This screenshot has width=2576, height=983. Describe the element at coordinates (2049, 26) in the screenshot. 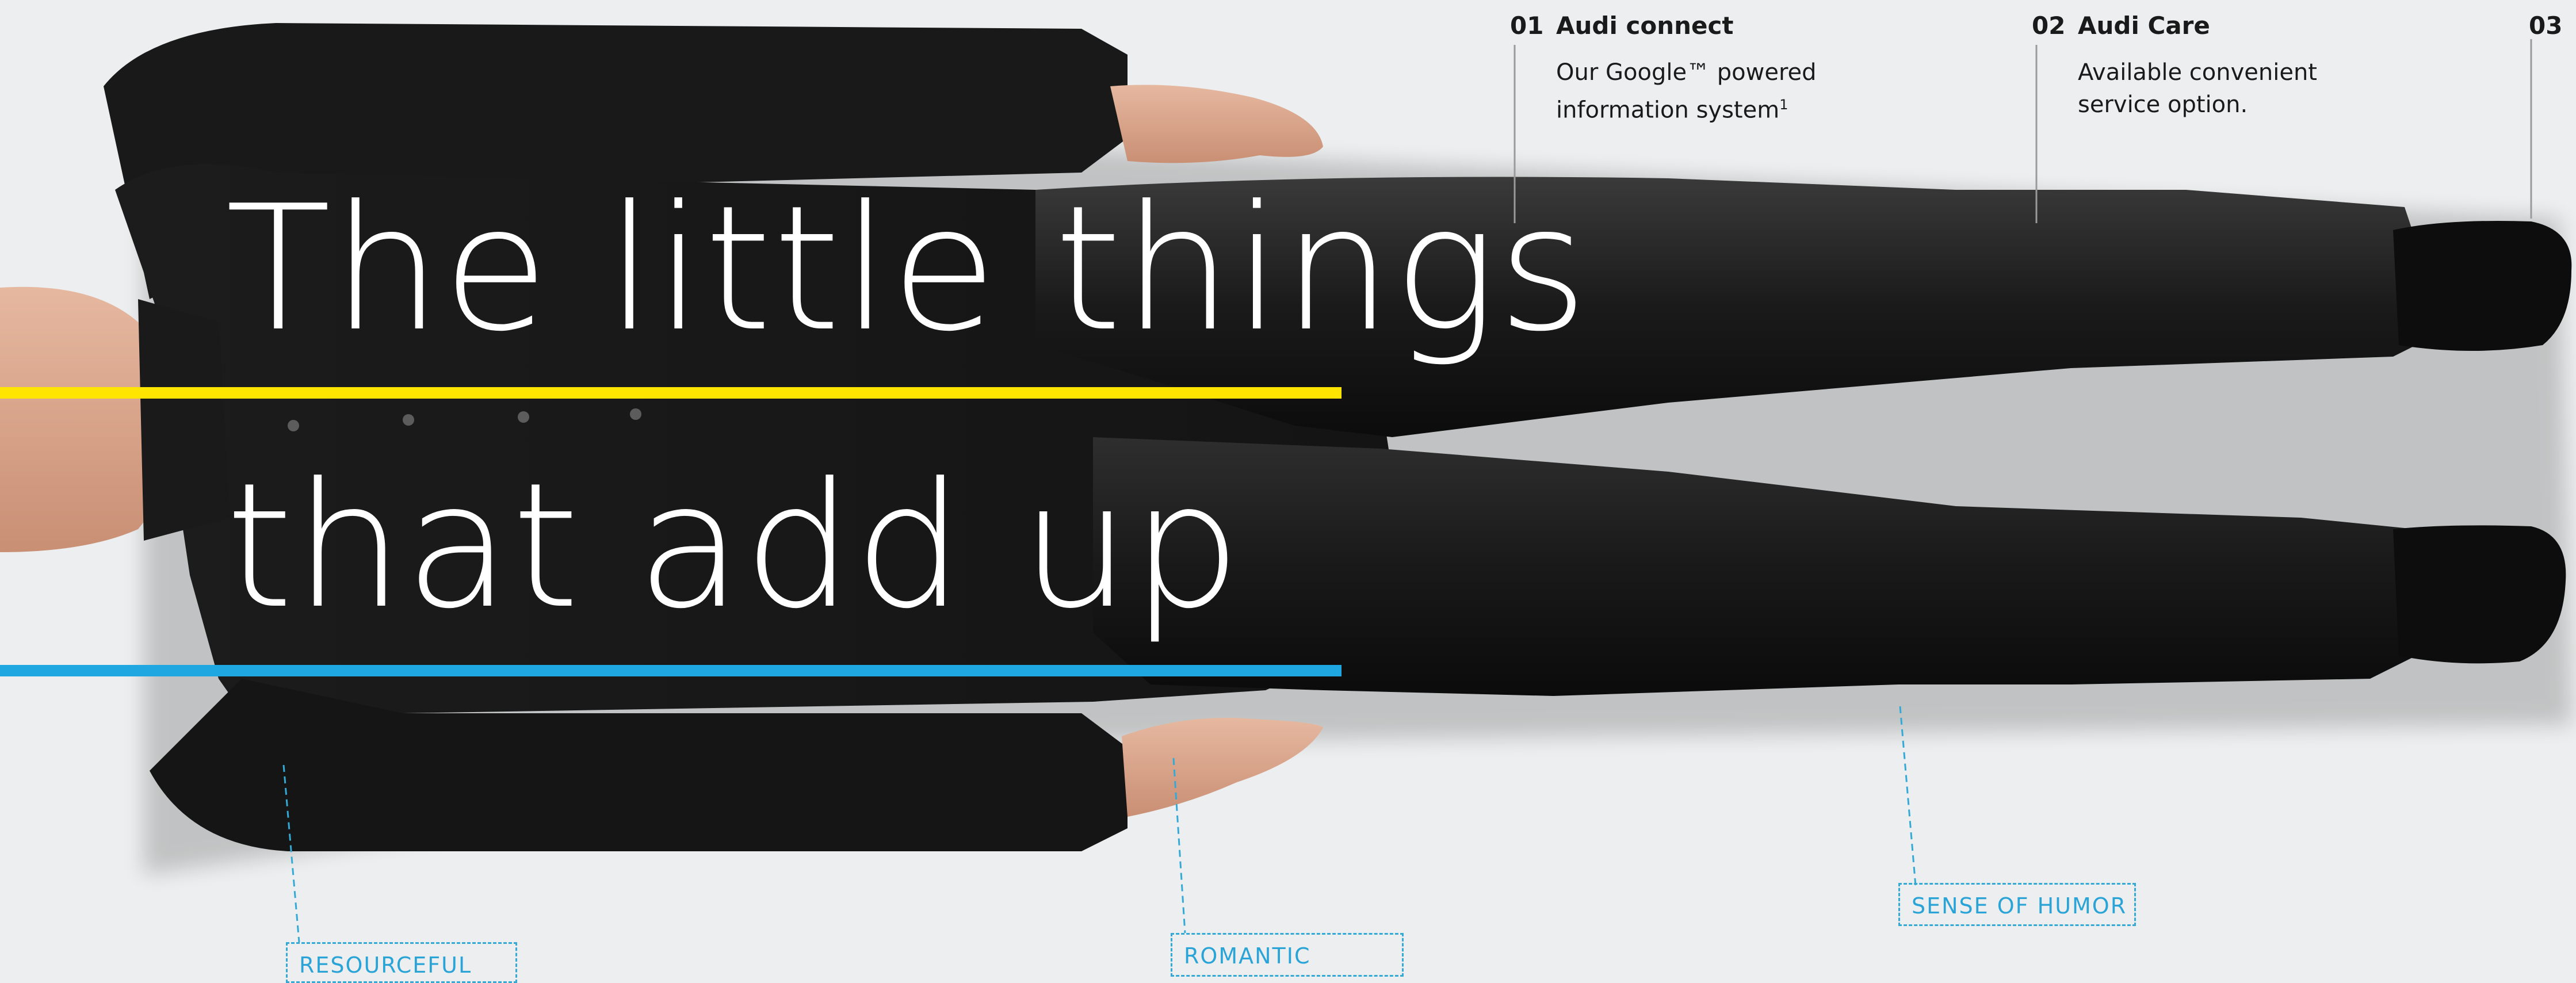

I see `feature-number: 02` at that location.